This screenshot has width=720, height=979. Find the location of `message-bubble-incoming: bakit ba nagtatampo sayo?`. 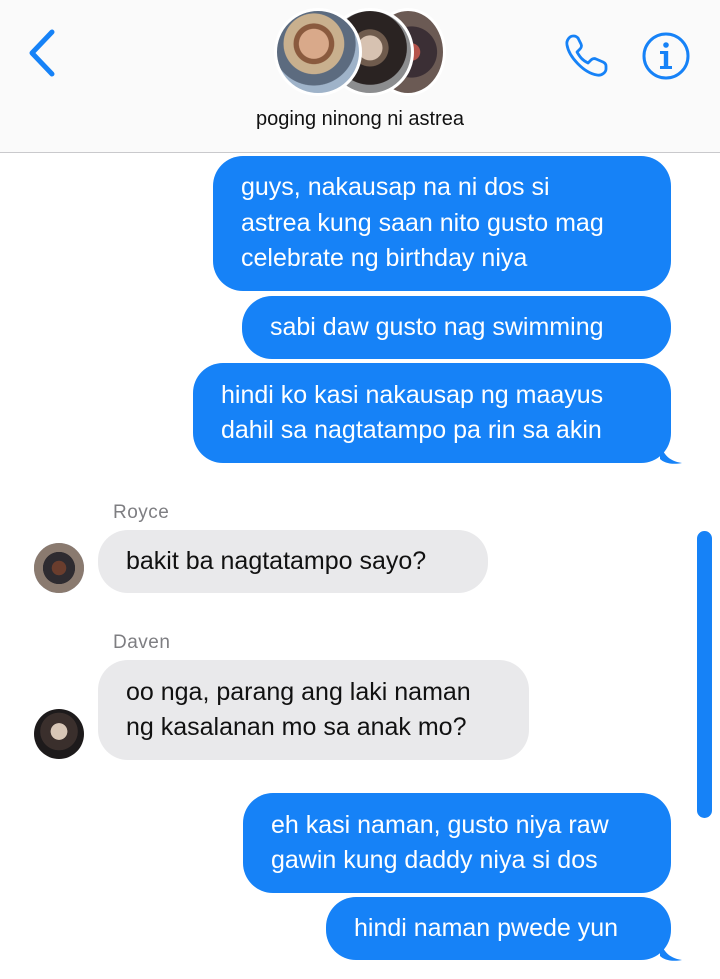

message-bubble-incoming: bakit ba nagtatampo sayo? is located at coordinates (293, 561).